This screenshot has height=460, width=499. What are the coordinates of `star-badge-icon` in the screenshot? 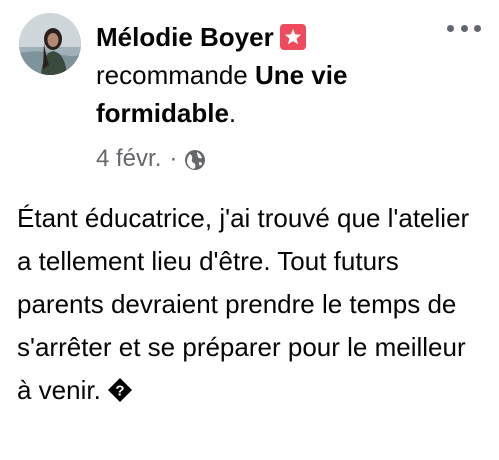 It's located at (292, 37).